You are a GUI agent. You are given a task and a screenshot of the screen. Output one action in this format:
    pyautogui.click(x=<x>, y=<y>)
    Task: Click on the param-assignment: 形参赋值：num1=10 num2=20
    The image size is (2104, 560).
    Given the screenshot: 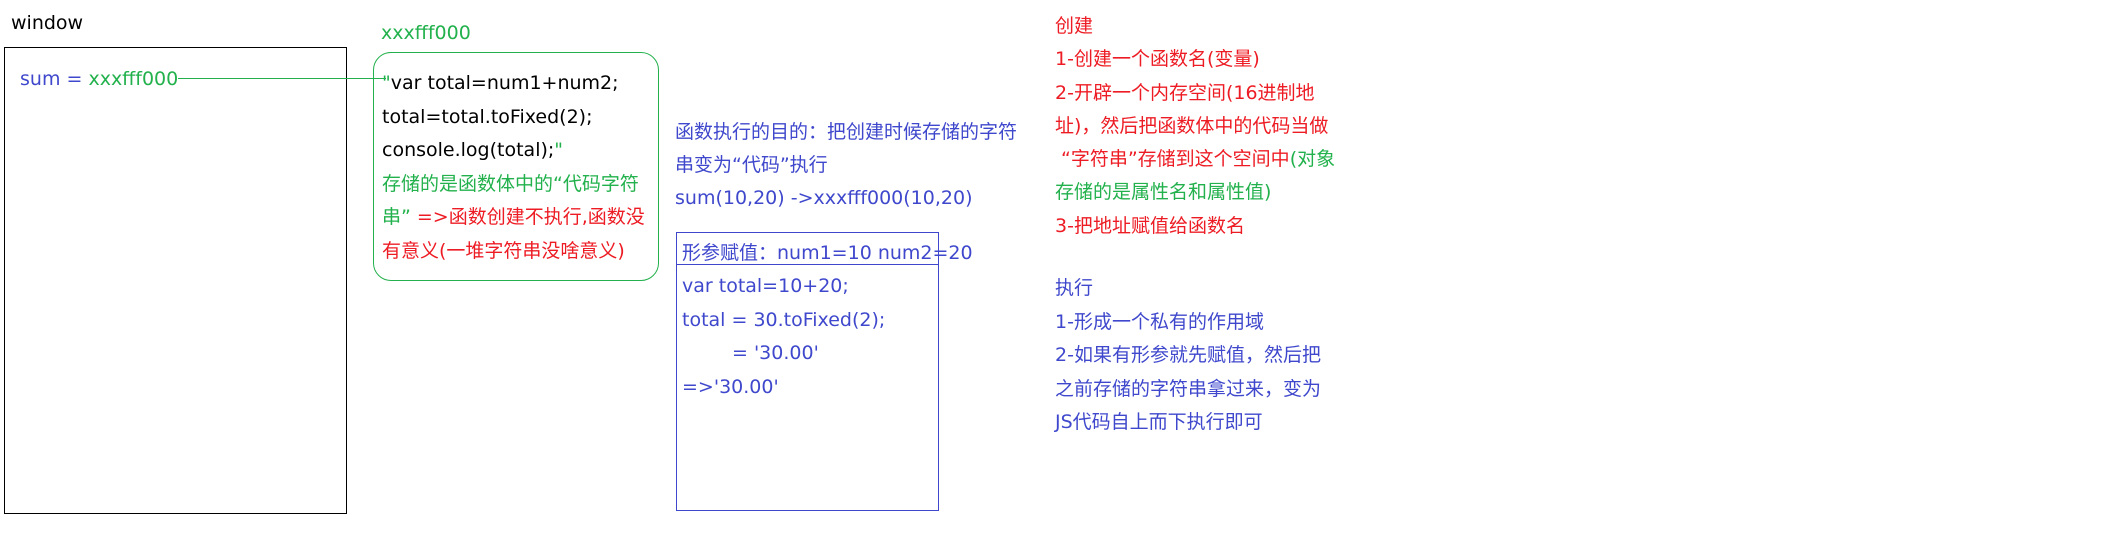 What is the action you would take?
    pyautogui.click(x=827, y=253)
    